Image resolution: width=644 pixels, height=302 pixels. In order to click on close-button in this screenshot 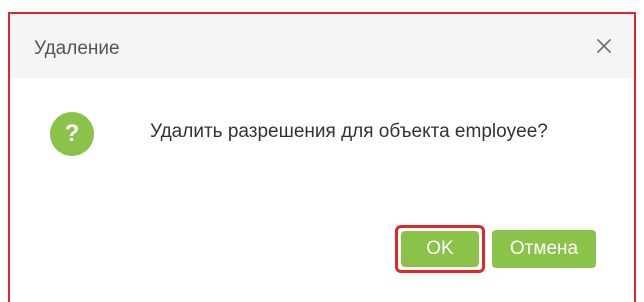, I will do `click(604, 46)`.